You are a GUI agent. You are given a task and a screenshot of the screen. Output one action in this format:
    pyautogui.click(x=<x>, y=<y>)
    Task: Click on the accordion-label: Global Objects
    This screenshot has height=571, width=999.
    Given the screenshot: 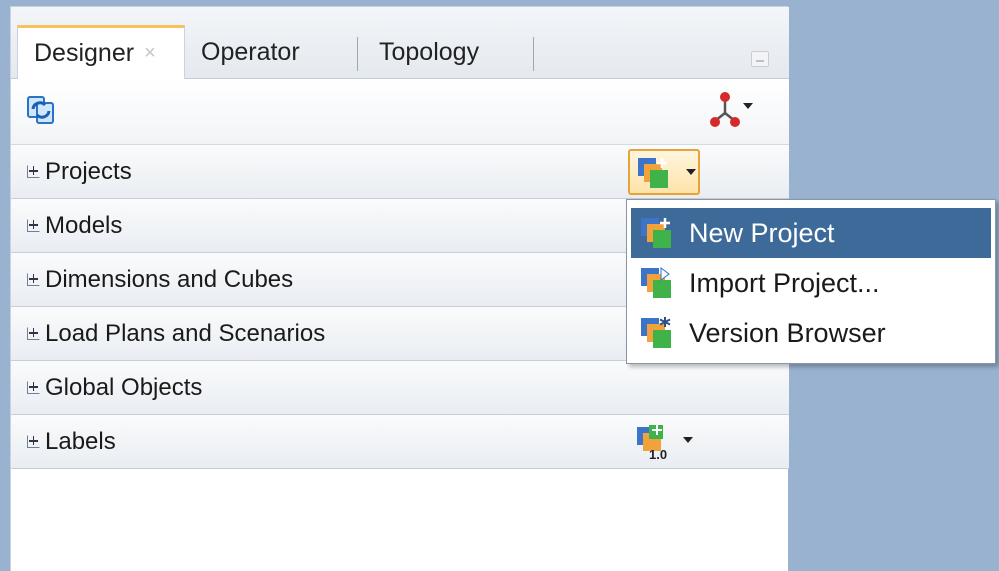 What is the action you would take?
    pyautogui.click(x=124, y=387)
    